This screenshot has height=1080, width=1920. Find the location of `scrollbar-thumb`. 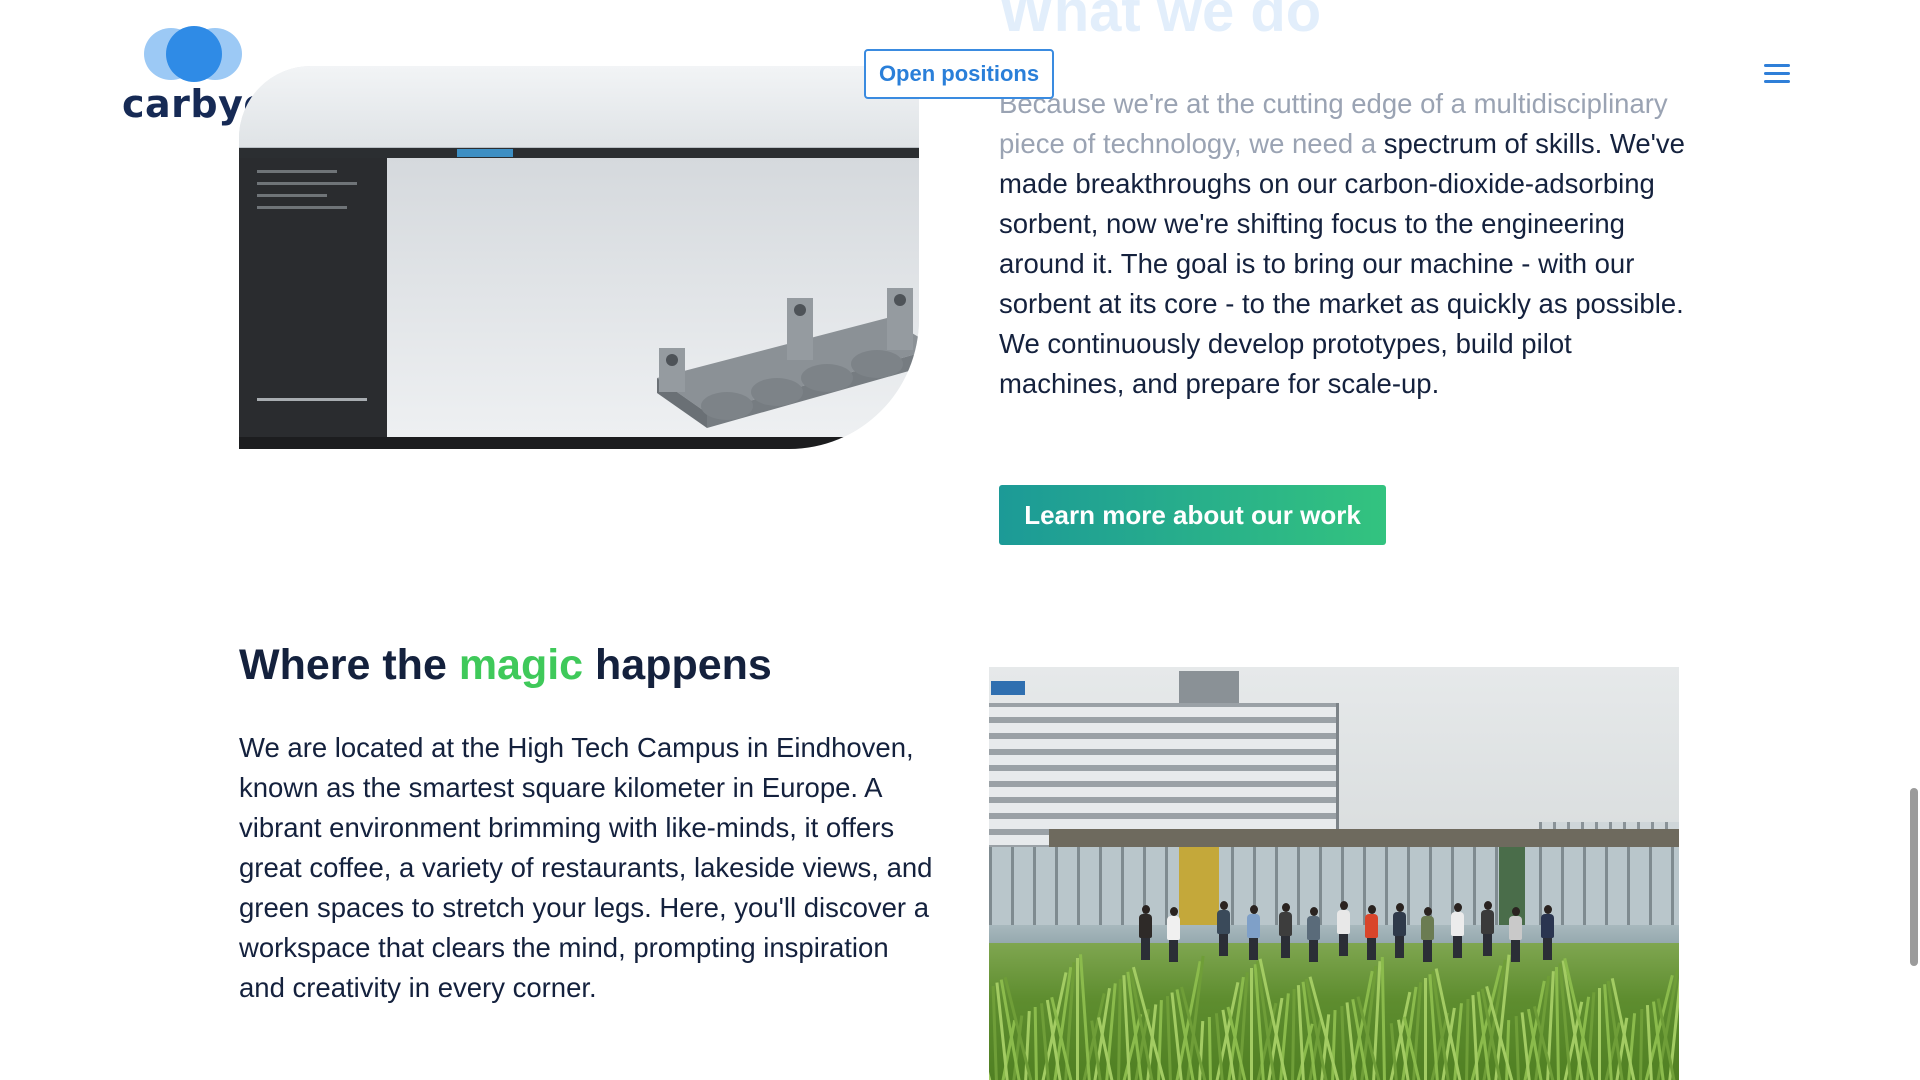

scrollbar-thumb is located at coordinates (1914, 877).